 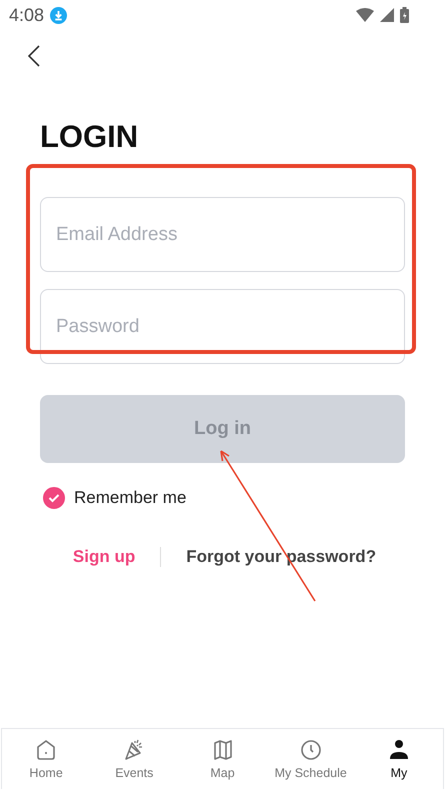 What do you see at coordinates (130, 498) in the screenshot?
I see `remember-label: Remember me` at bounding box center [130, 498].